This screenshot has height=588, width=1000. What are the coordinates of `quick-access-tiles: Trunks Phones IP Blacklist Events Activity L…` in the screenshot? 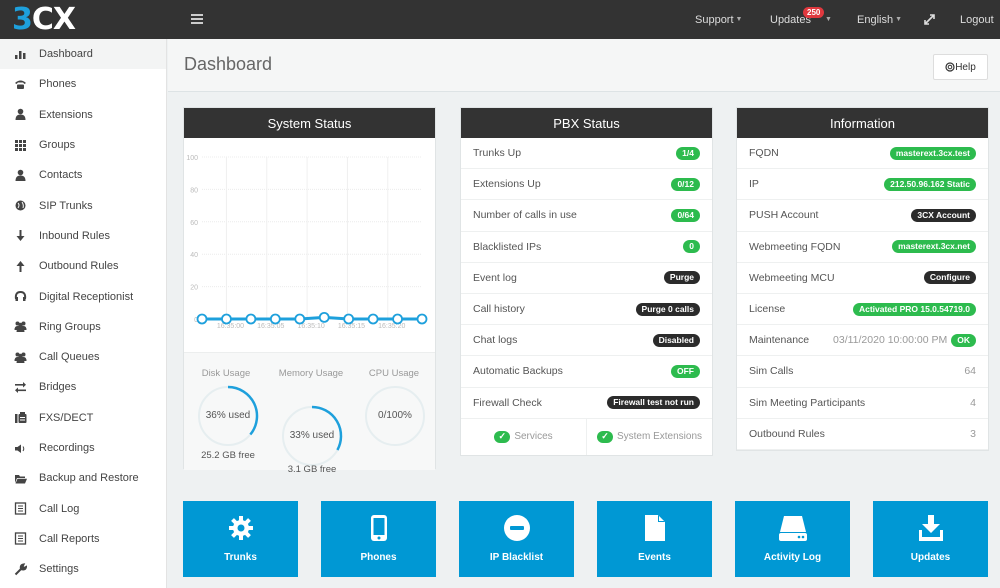 It's located at (586, 539).